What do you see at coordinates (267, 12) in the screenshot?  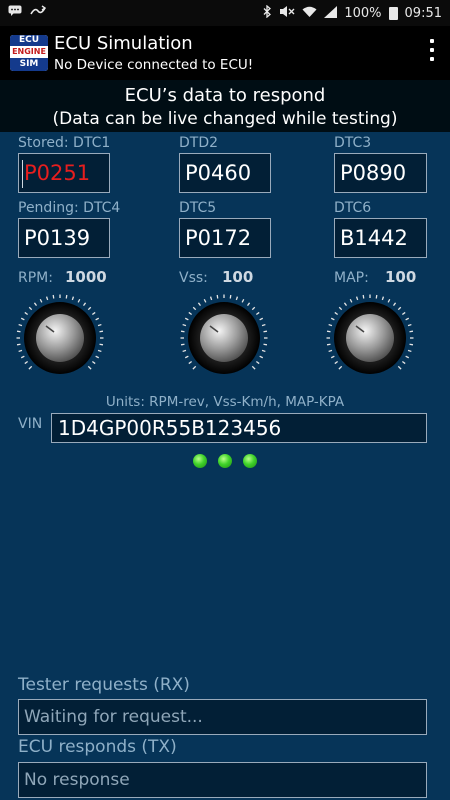 I see `bluetooth-icon` at bounding box center [267, 12].